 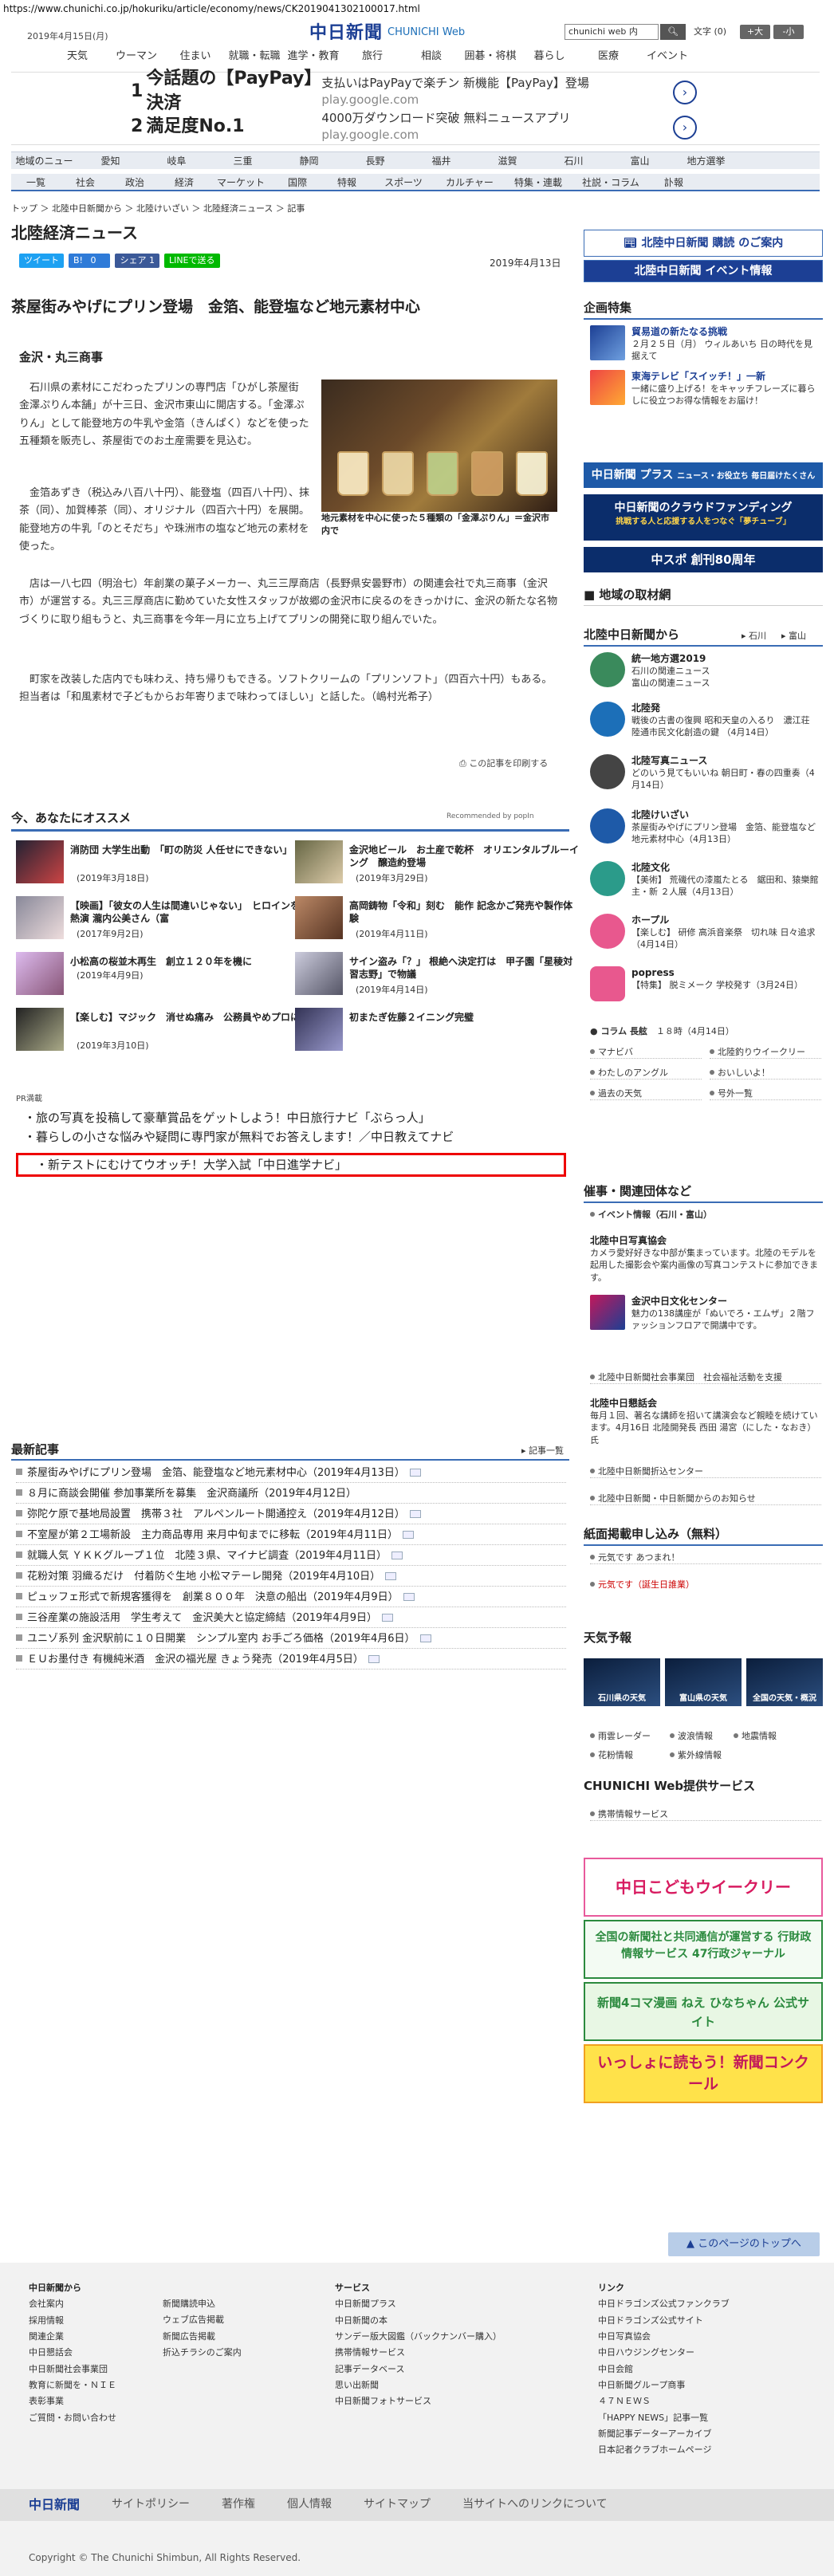 What do you see at coordinates (36, 182) in the screenshot?
I see `category-item: 一覧` at bounding box center [36, 182].